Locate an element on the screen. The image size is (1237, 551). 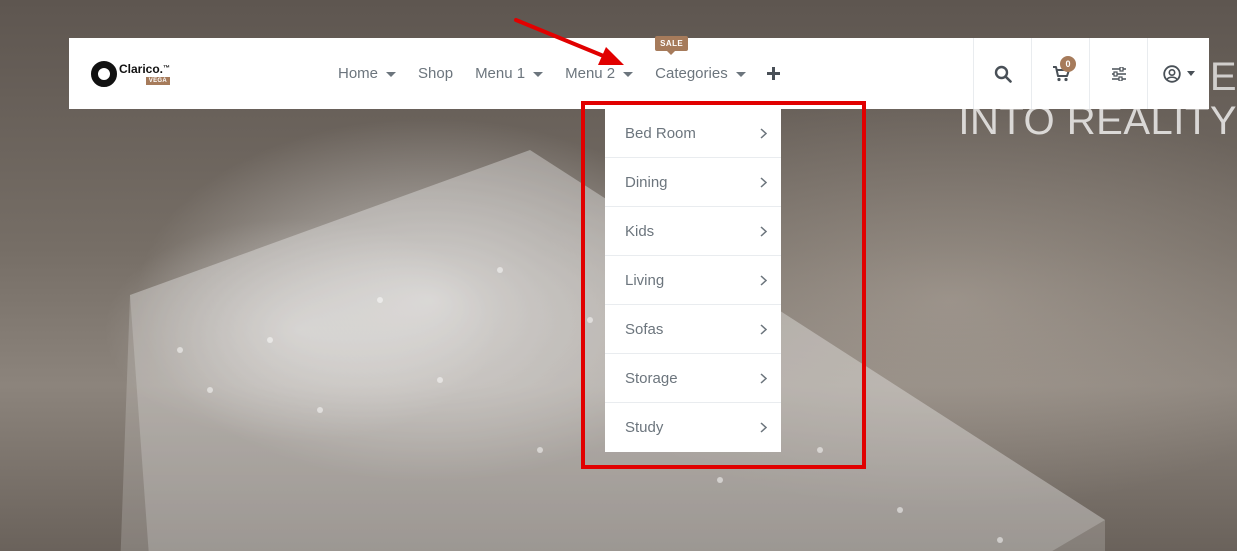
nav-actions: 0 is located at coordinates (1091, 73).